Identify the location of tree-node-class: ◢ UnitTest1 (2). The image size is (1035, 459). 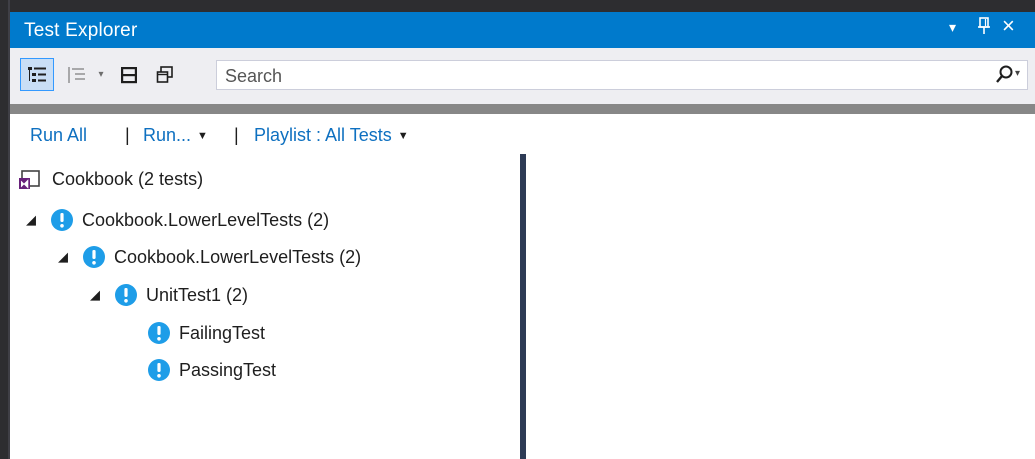
(169, 295).